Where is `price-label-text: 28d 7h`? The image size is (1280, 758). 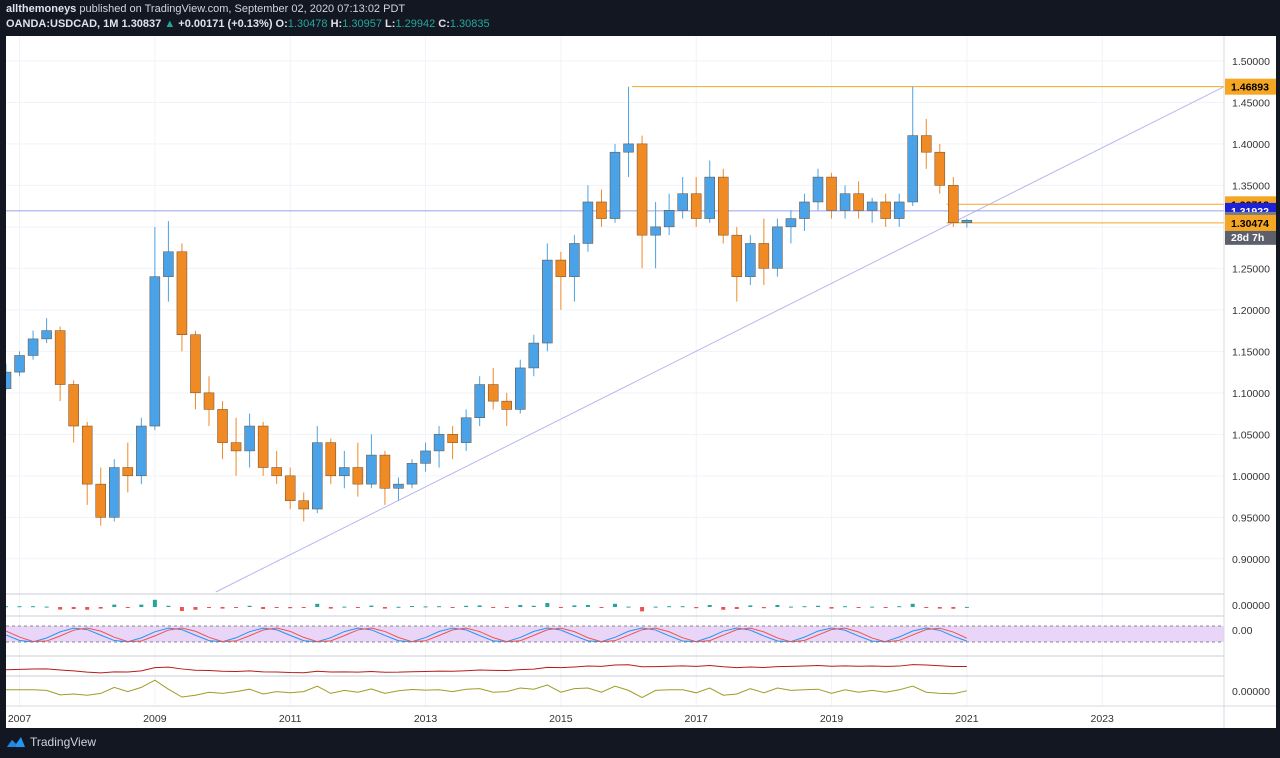 price-label-text: 28d 7h is located at coordinates (1247, 238).